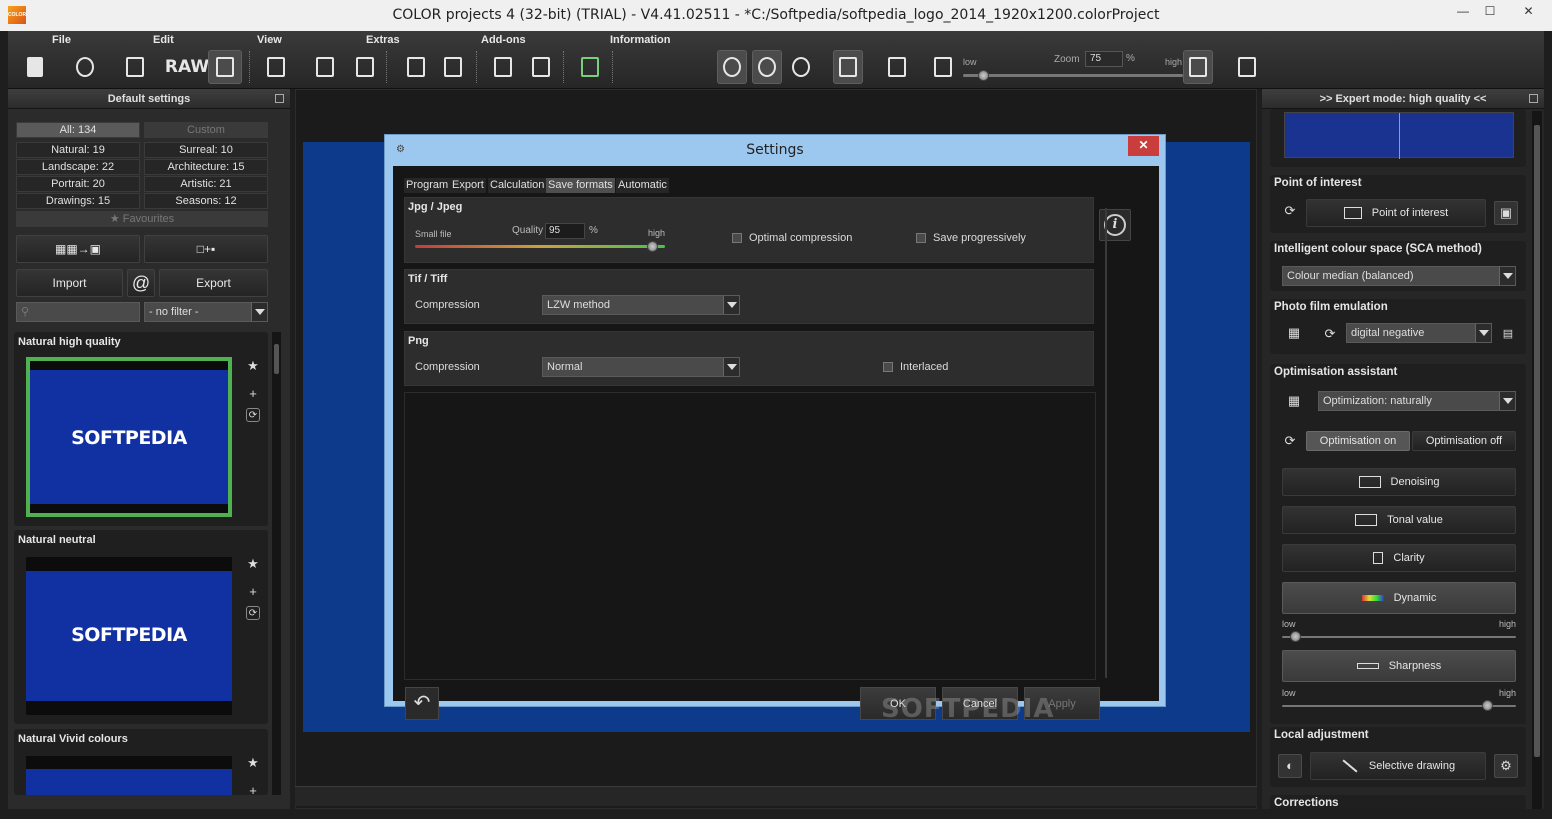 This screenshot has height=819, width=1552. What do you see at coordinates (1399, 598) in the screenshot?
I see `dynamic-button: Dynamic` at bounding box center [1399, 598].